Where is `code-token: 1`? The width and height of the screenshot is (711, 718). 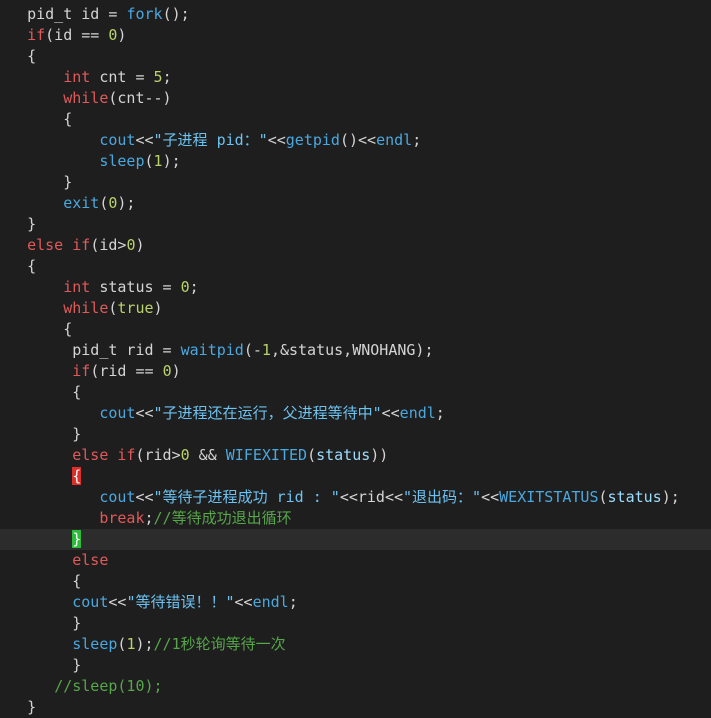
code-token: 1 is located at coordinates (266, 350).